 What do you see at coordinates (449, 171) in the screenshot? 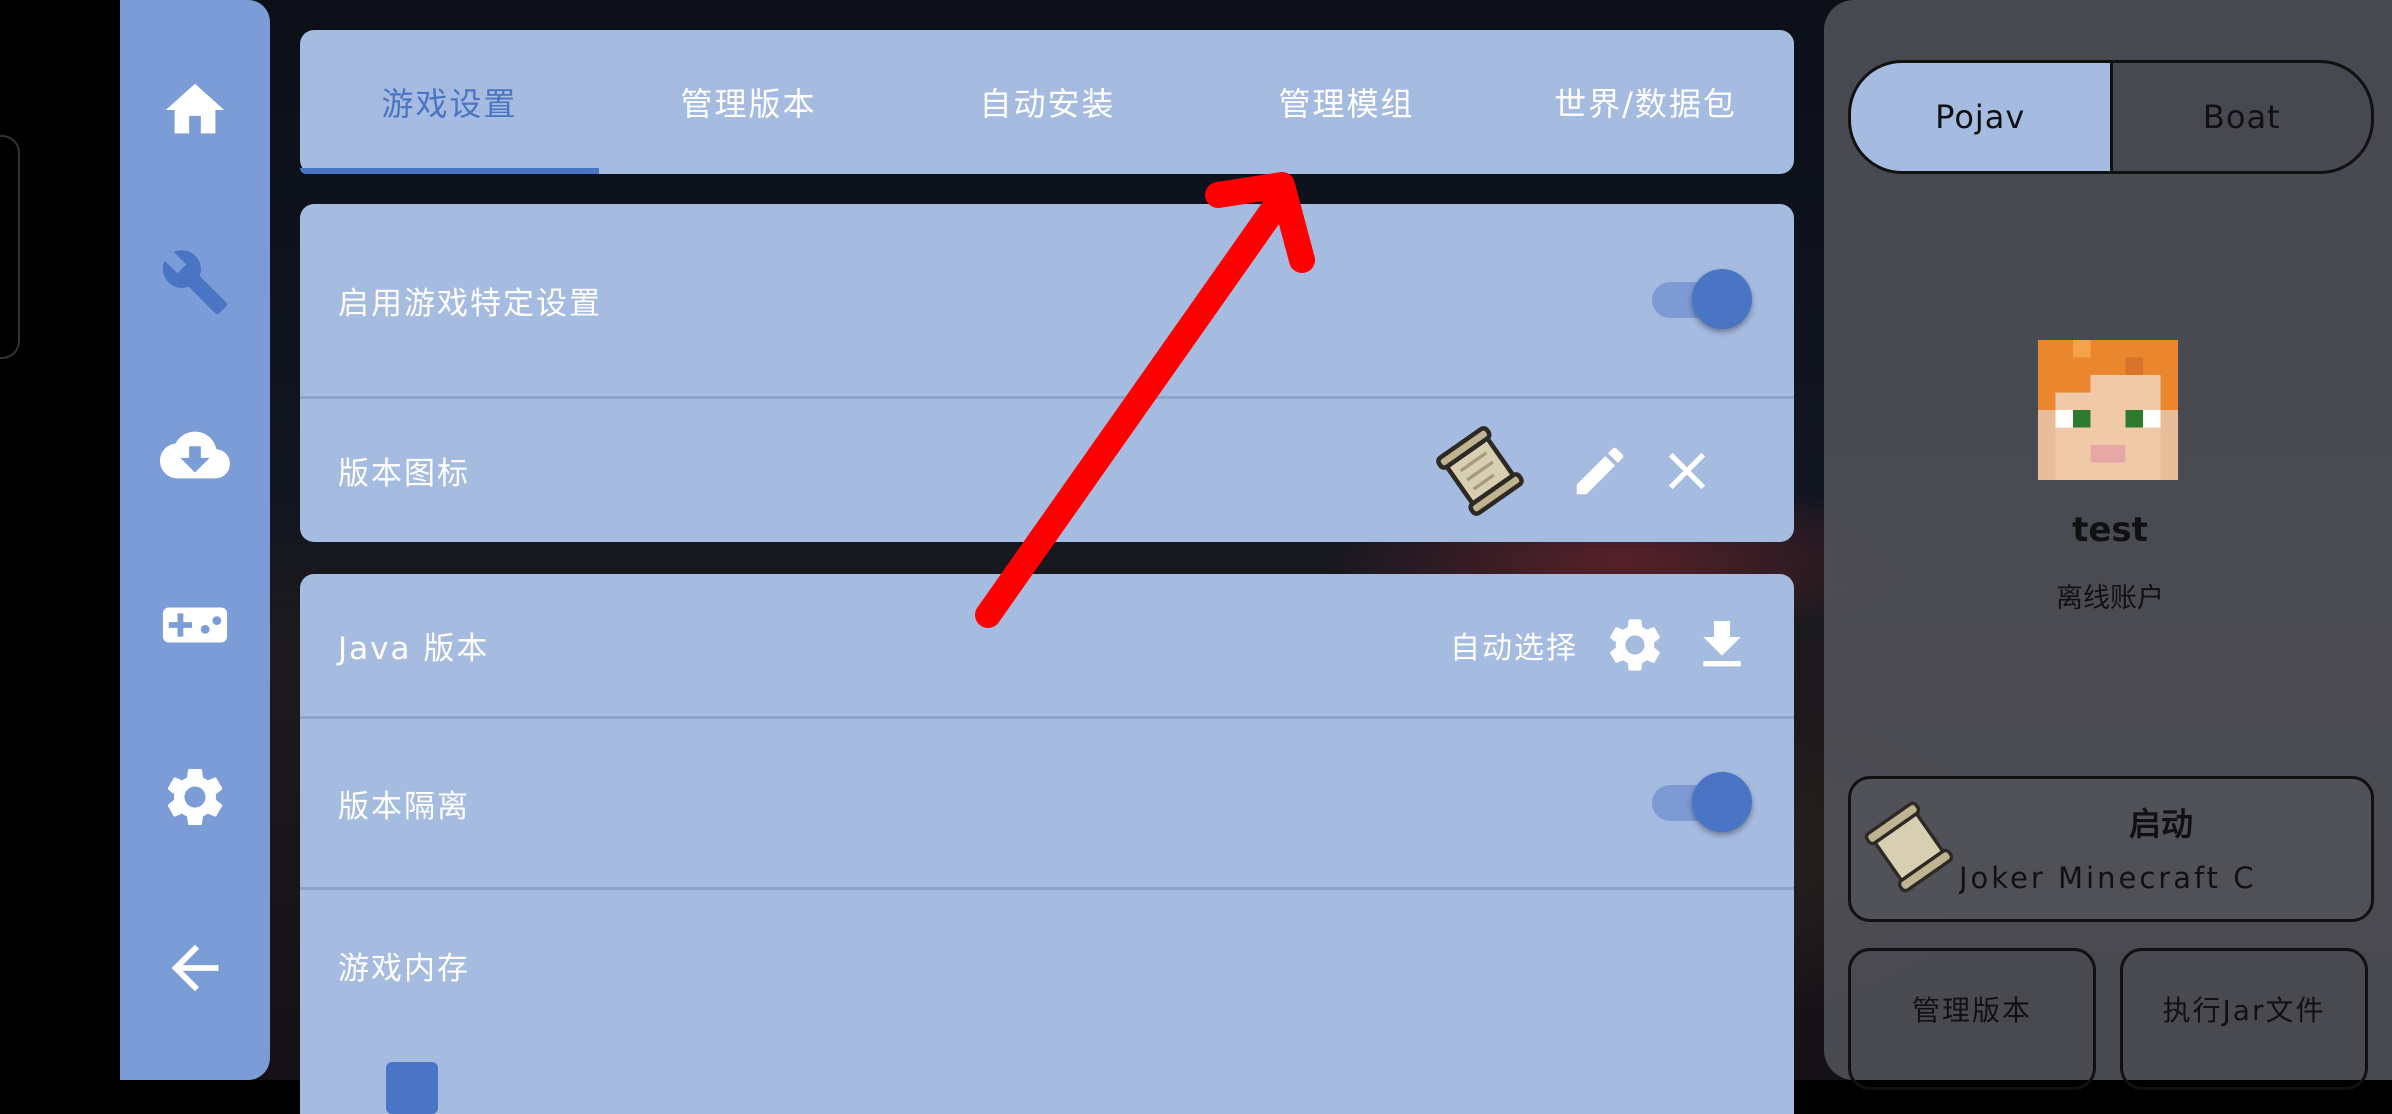
I see `active-tab-indicator` at bounding box center [449, 171].